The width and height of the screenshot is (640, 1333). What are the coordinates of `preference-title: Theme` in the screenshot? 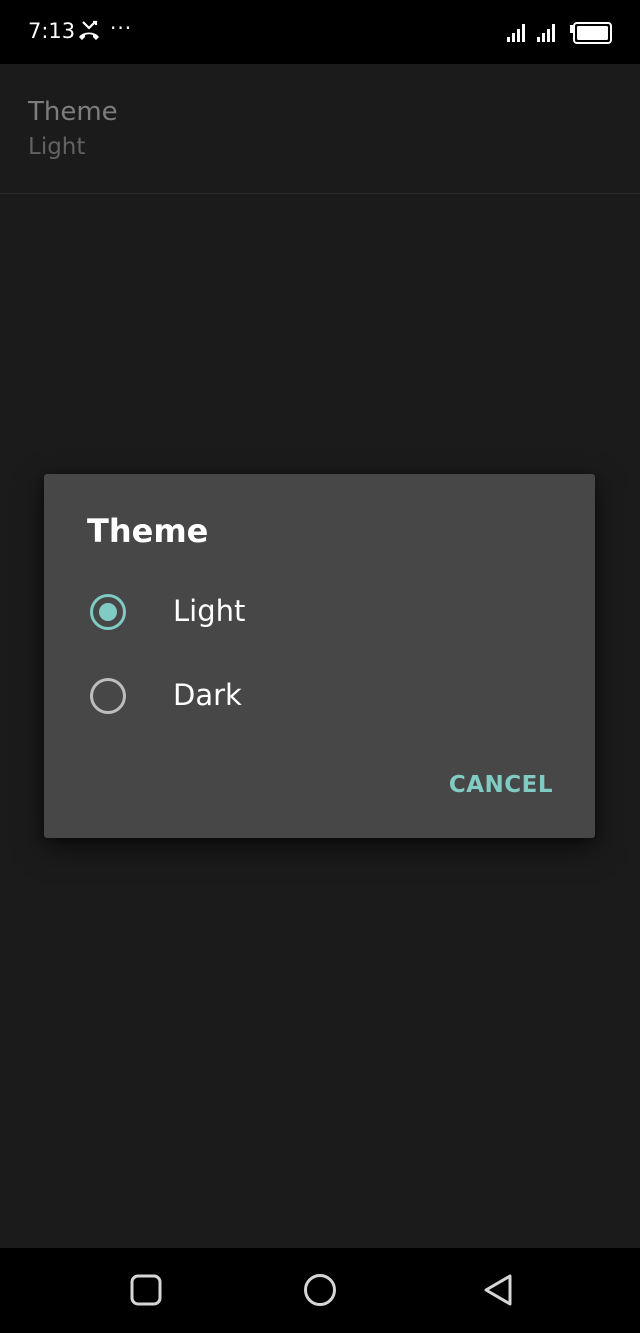 It's located at (73, 112).